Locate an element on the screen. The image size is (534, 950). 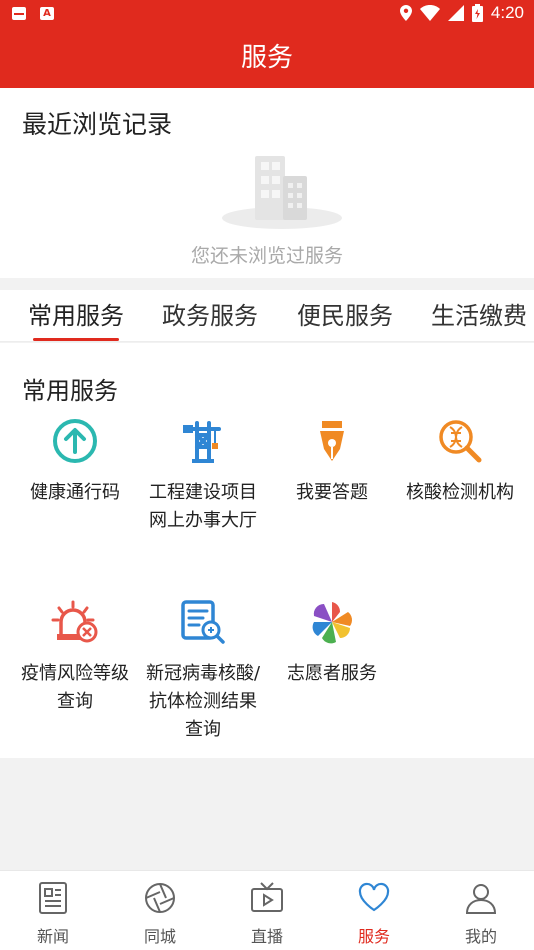
service-label: 工程建设项目网上办事大厅 is located at coordinates (203, 506).